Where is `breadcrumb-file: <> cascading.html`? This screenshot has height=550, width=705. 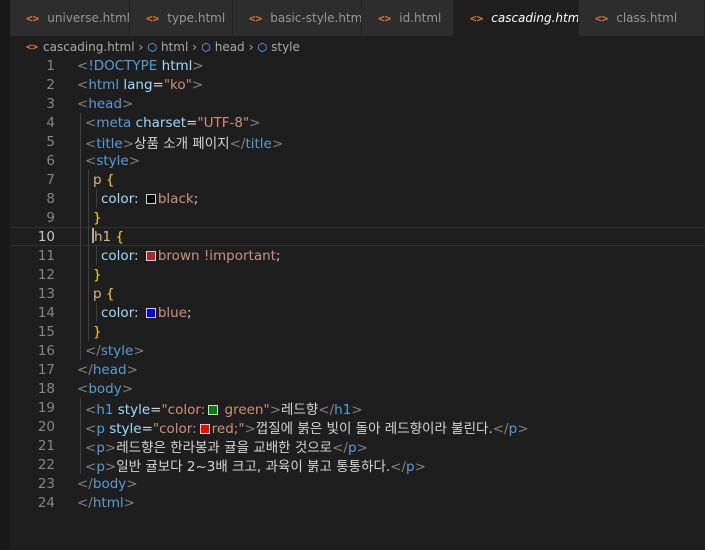
breadcrumb-file: <> cascading.html is located at coordinates (80, 47).